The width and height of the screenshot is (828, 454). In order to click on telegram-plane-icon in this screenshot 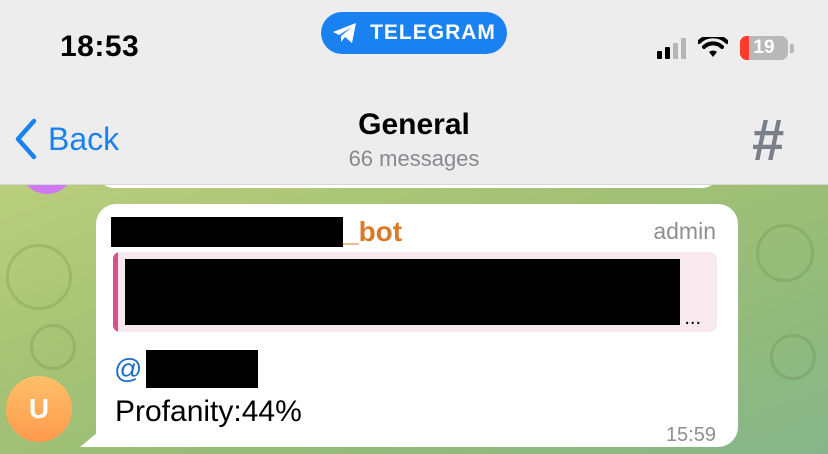, I will do `click(345, 33)`.